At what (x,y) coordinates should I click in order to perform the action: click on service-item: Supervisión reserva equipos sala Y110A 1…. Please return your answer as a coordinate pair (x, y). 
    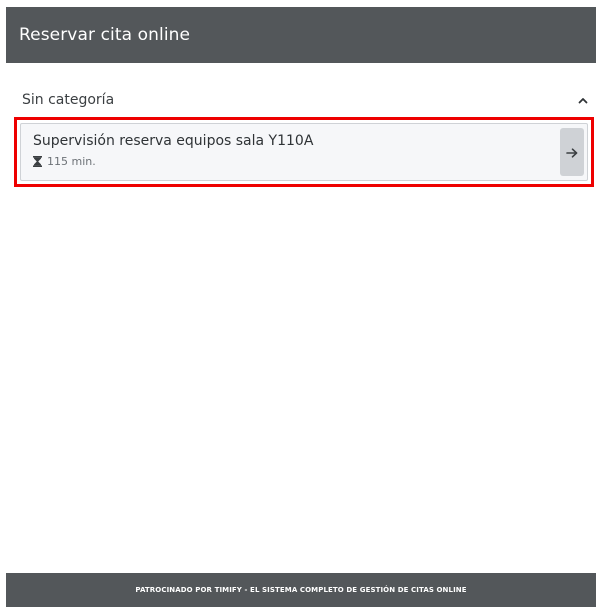
    Looking at the image, I should click on (304, 152).